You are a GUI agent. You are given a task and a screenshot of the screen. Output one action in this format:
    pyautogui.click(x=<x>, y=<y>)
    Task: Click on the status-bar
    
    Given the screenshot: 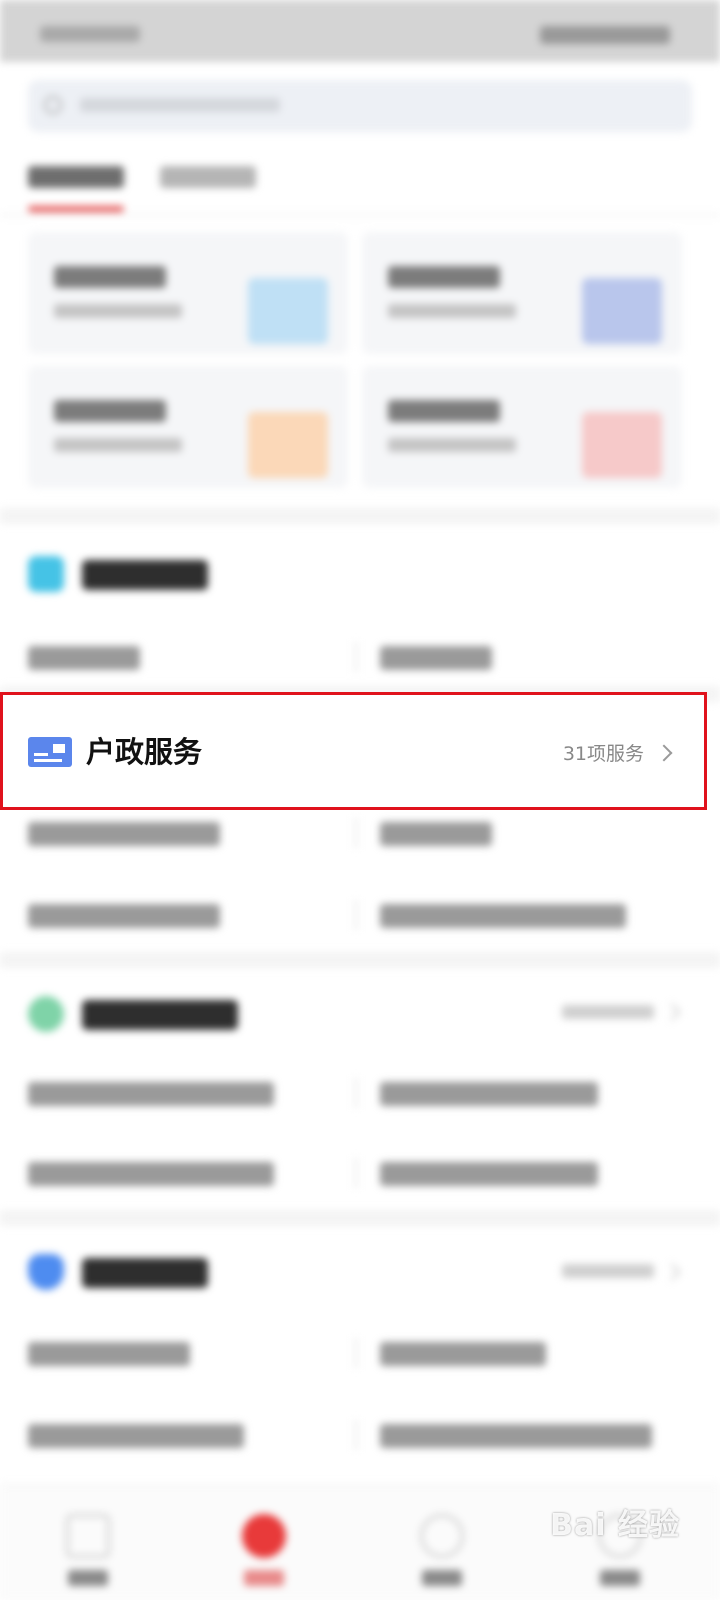 What is the action you would take?
    pyautogui.click(x=360, y=31)
    